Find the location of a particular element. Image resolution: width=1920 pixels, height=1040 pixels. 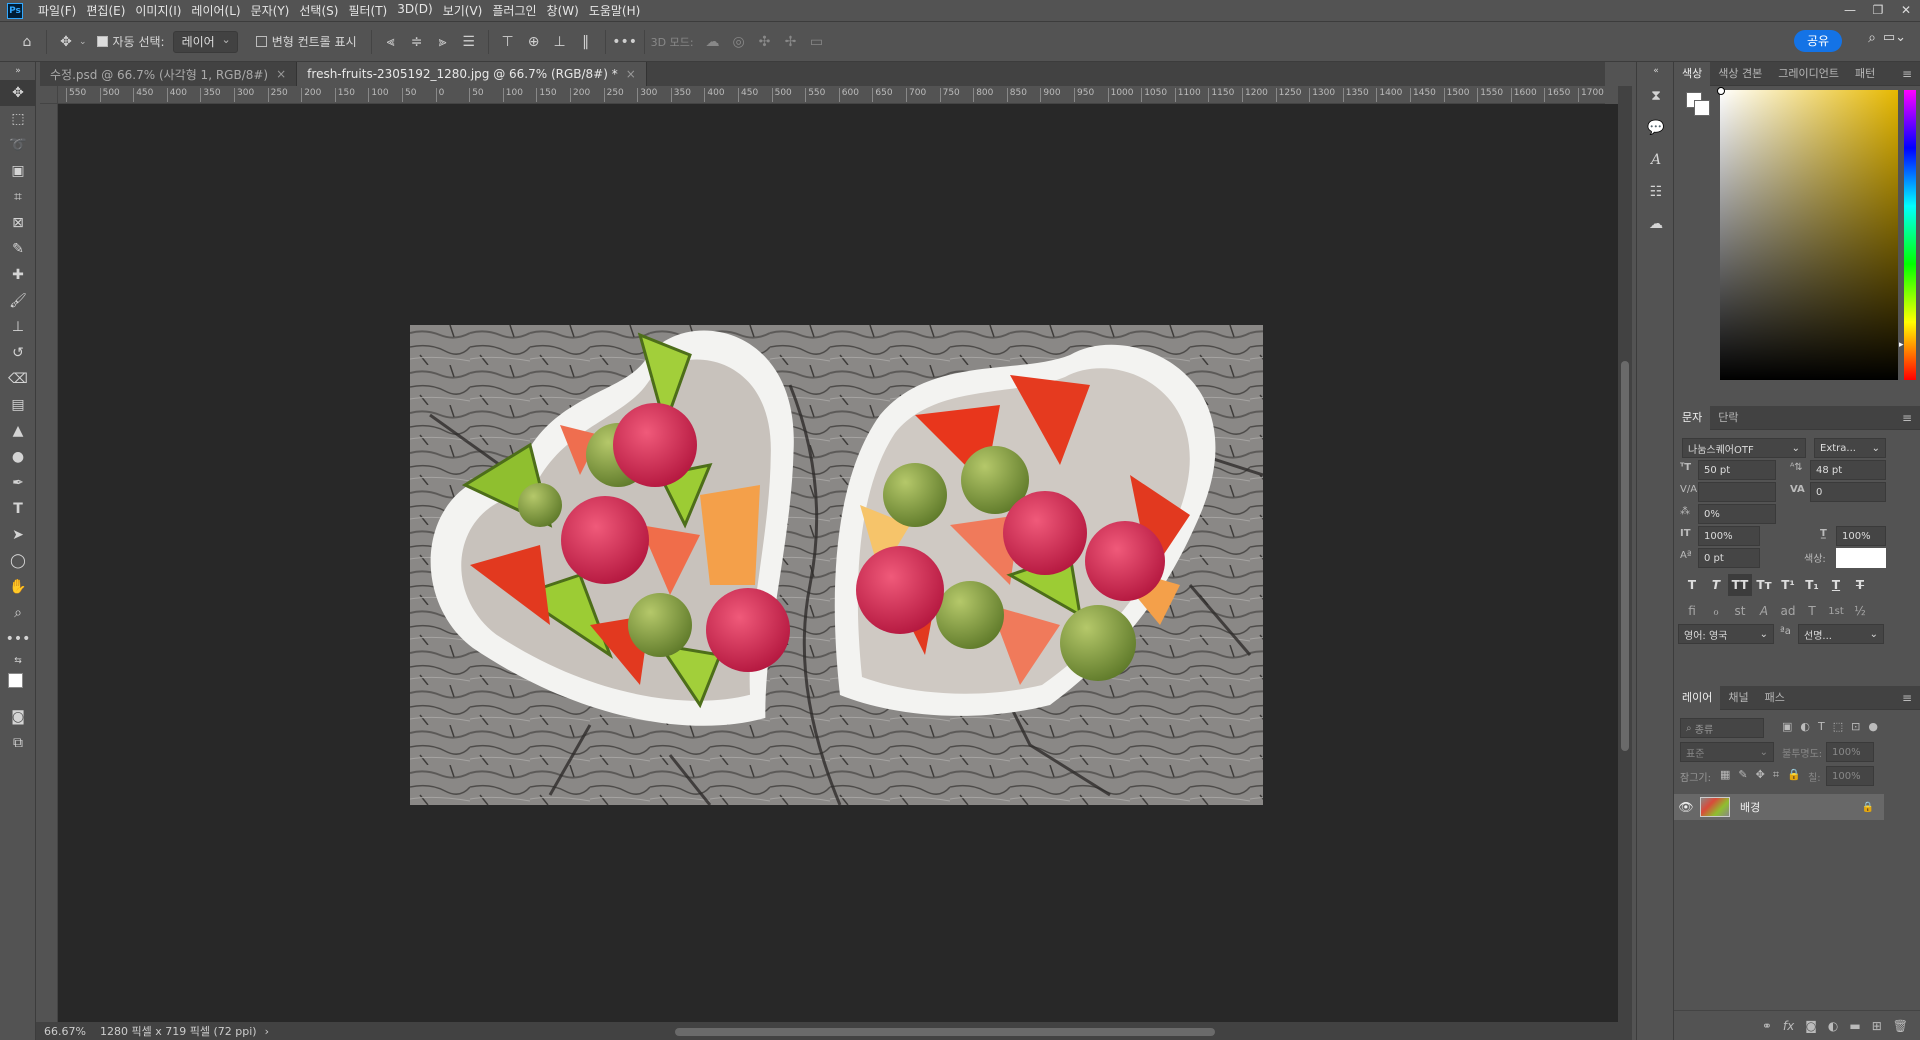

close-icon: ✕ is located at coordinates (1906, 11).